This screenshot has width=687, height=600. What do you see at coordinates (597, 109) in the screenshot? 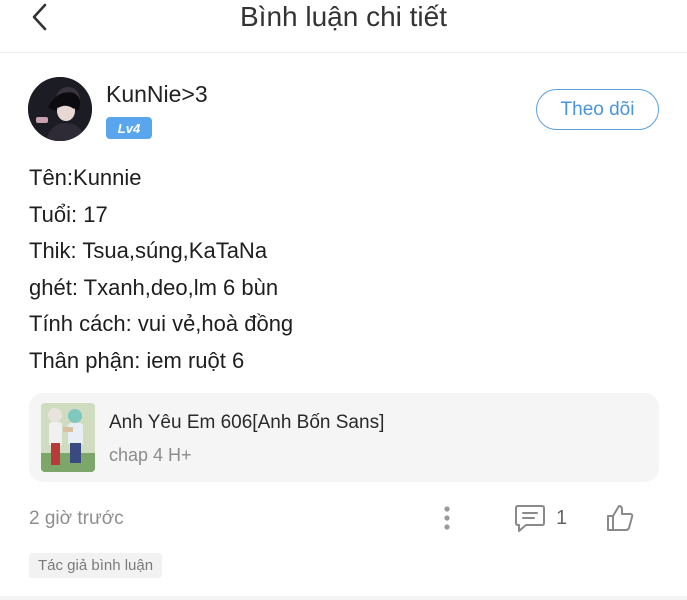
I see `follow-button: Theo dõi` at bounding box center [597, 109].